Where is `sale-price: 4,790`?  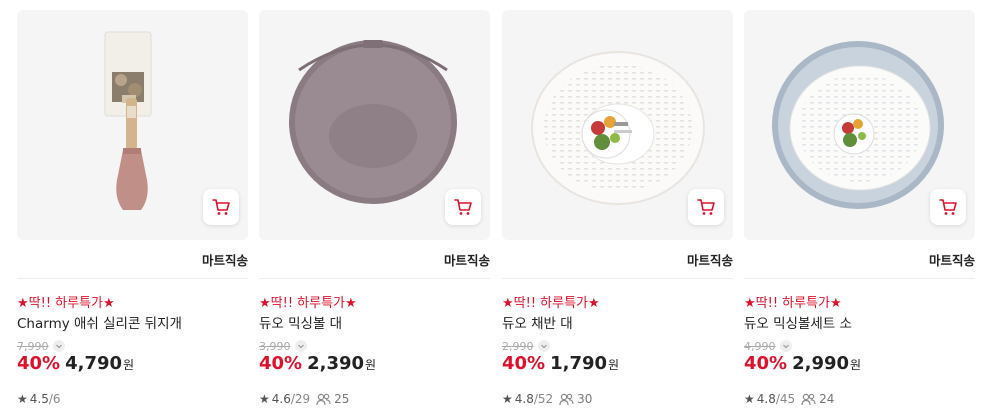
sale-price: 4,790 is located at coordinates (94, 363).